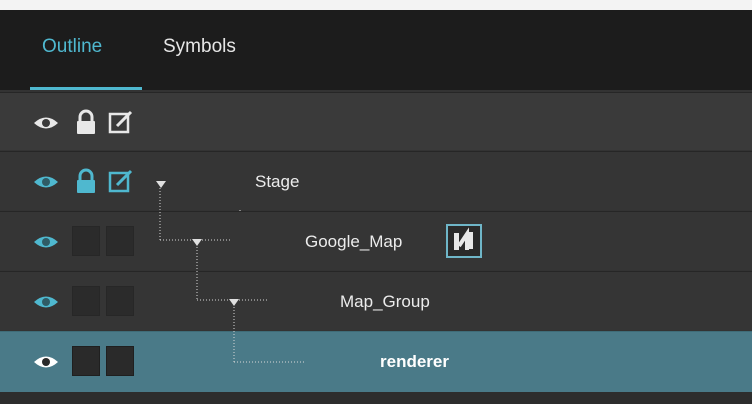 This screenshot has width=752, height=404. Describe the element at coordinates (385, 301) in the screenshot. I see `layer-name: Map_Group` at that location.